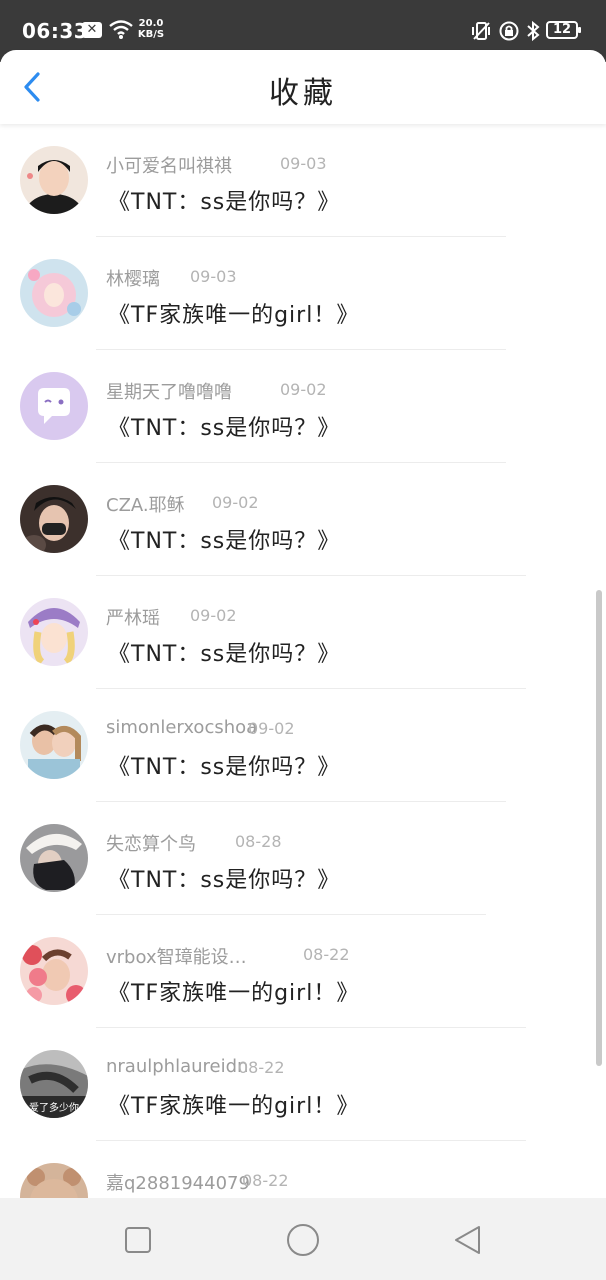 The height and width of the screenshot is (1280, 606). I want to click on scrollbar, so click(599, 828).